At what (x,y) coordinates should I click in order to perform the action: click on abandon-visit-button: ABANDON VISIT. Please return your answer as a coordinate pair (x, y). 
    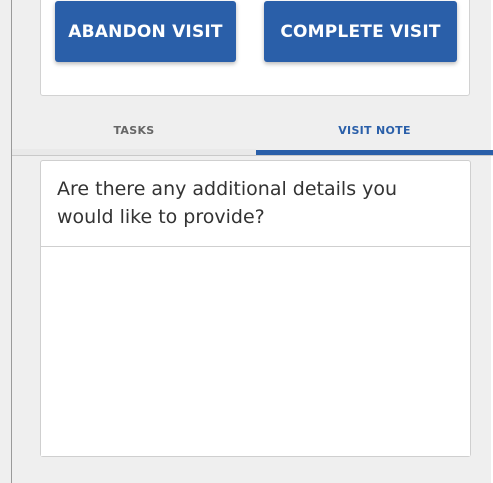
    Looking at the image, I should click on (145, 31).